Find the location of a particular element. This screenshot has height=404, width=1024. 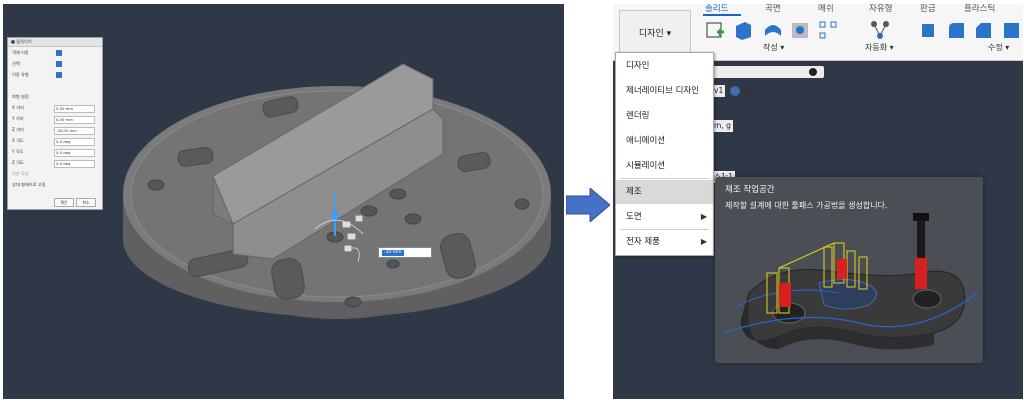

menu-item-electronics: 전자 제품 ▶ is located at coordinates (664, 242).